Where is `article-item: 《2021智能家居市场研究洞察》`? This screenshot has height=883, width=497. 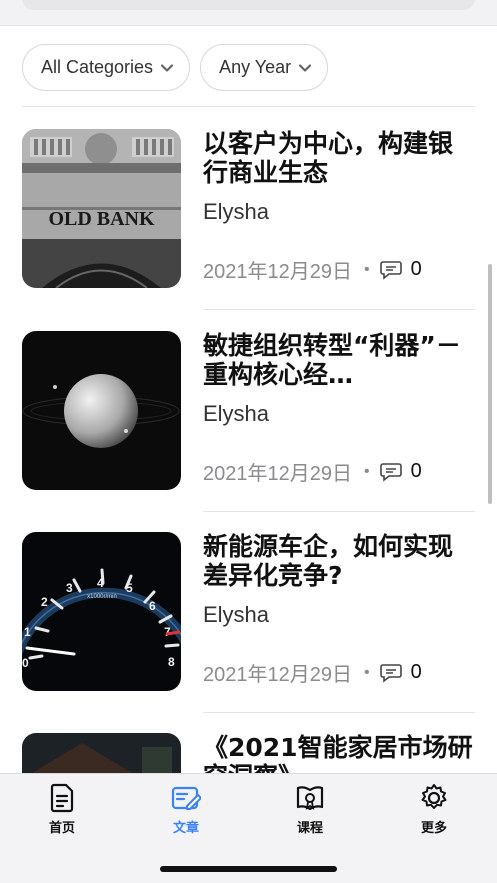 article-item: 《2021智能家居市场研究洞察》 is located at coordinates (248, 753).